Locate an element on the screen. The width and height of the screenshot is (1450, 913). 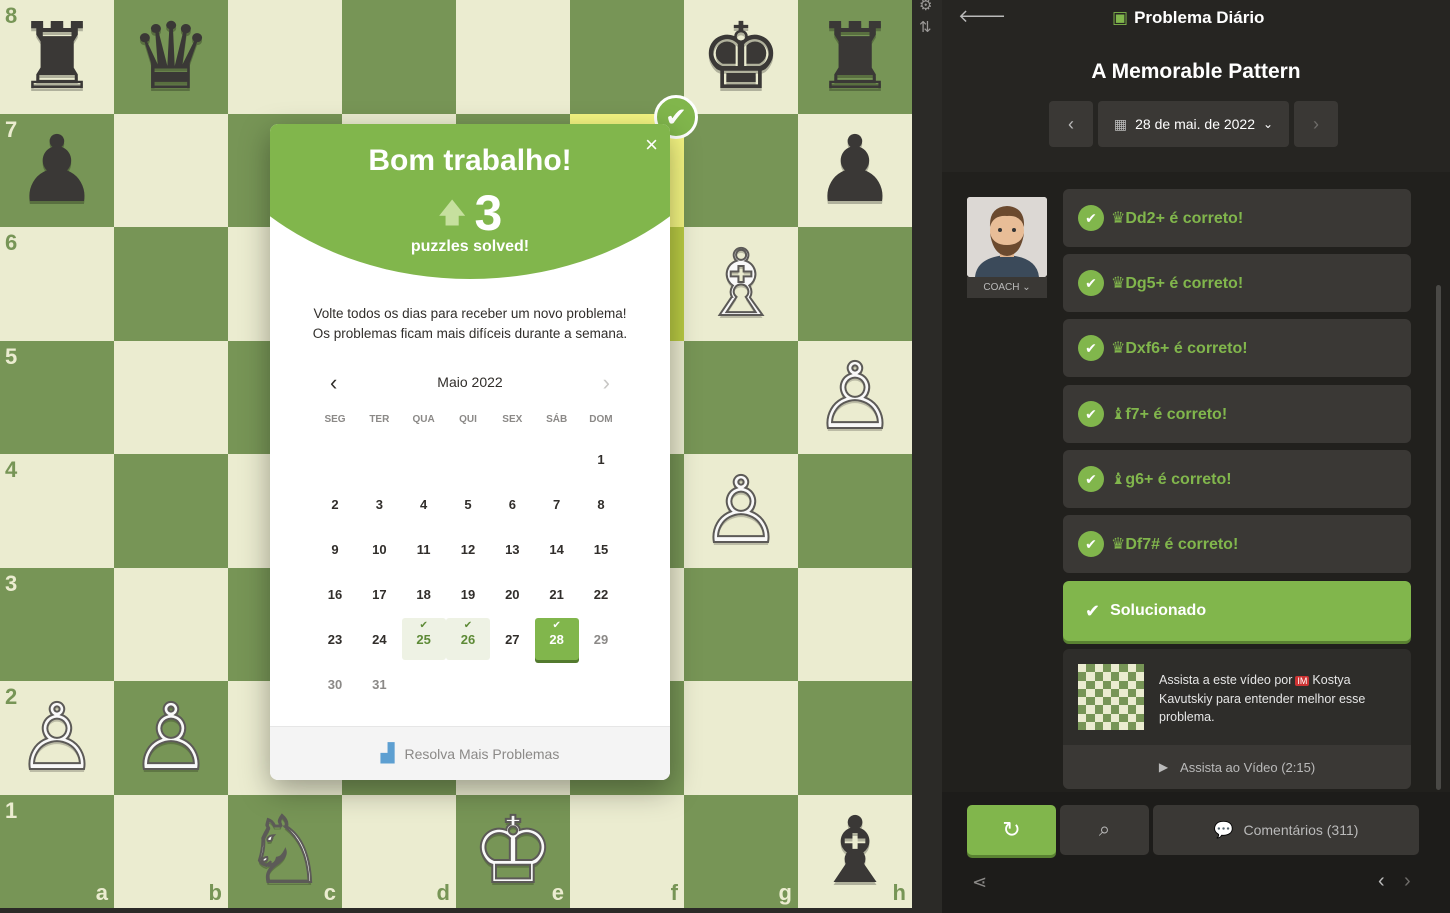
square-h7: ♟ is located at coordinates (855, 170).